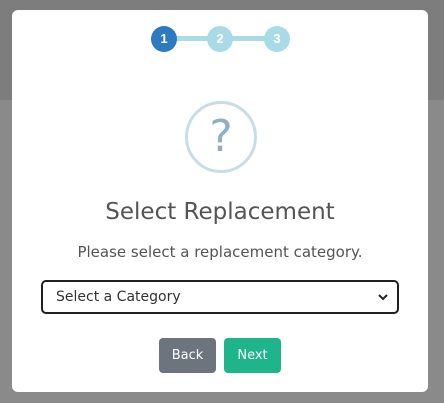 Image resolution: width=444 pixels, height=403 pixels. I want to click on stepper-step-2: 2, so click(220, 39).